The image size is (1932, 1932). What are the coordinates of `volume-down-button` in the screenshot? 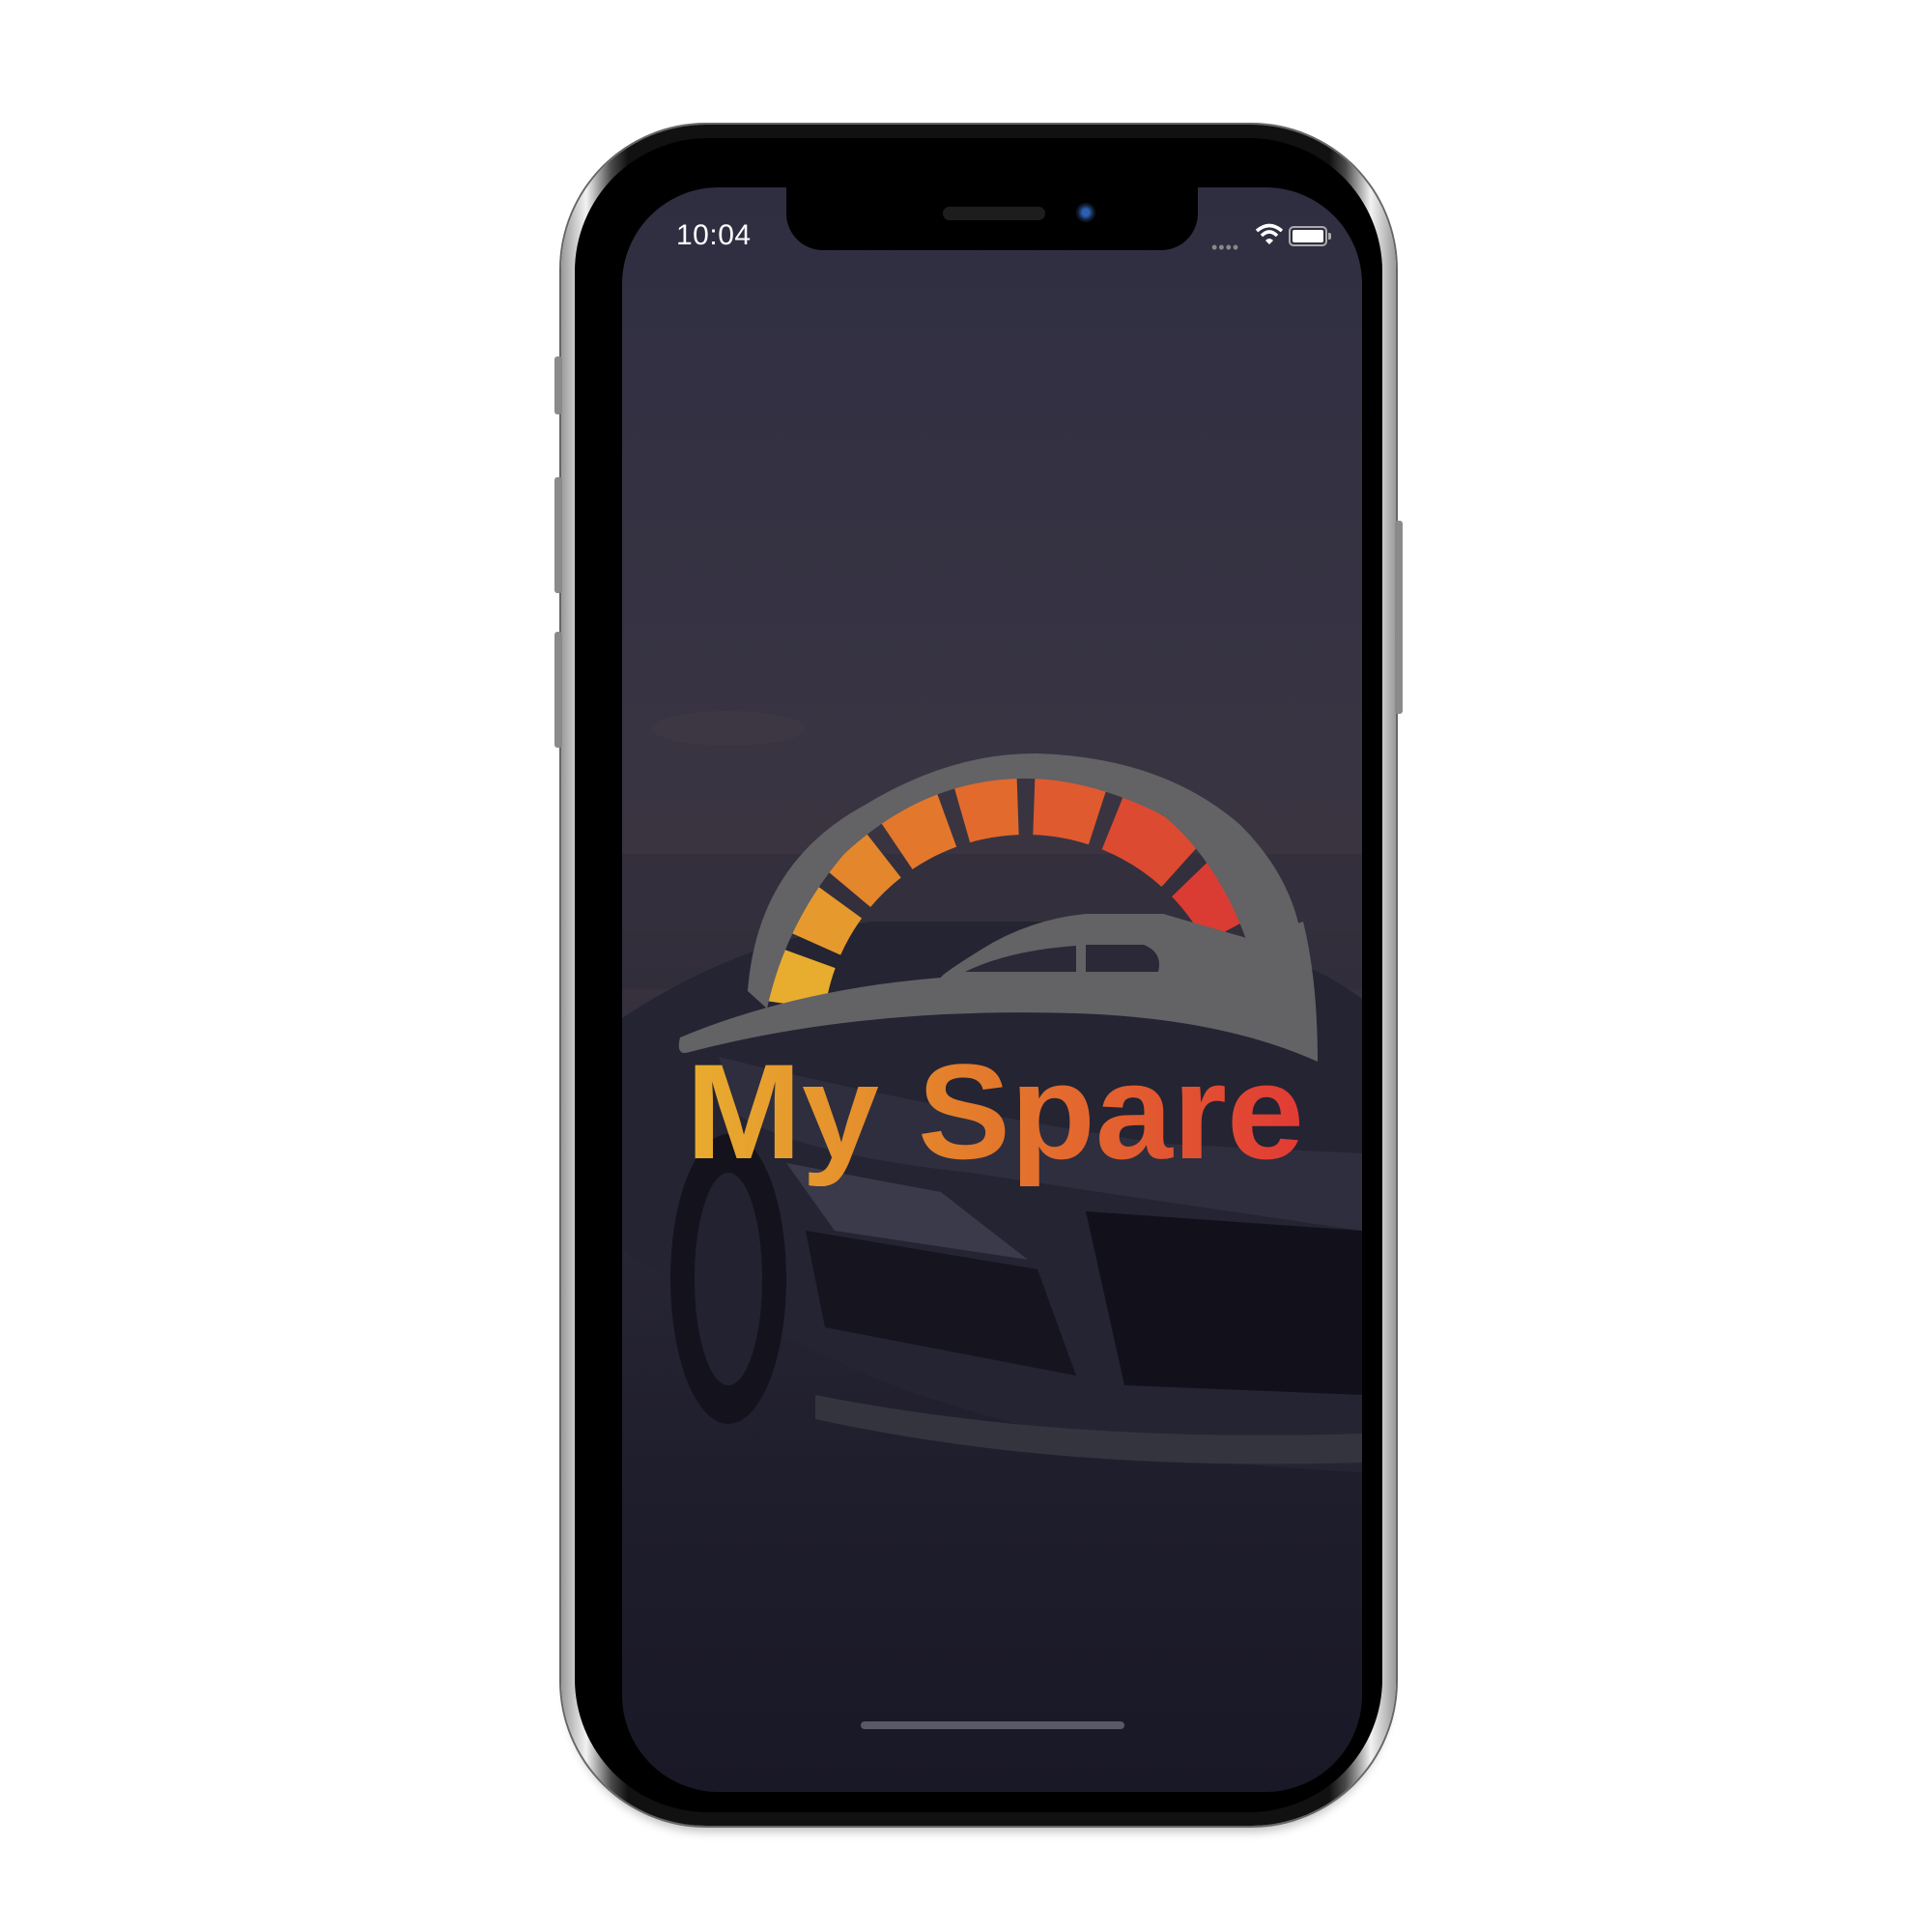 It's located at (558, 690).